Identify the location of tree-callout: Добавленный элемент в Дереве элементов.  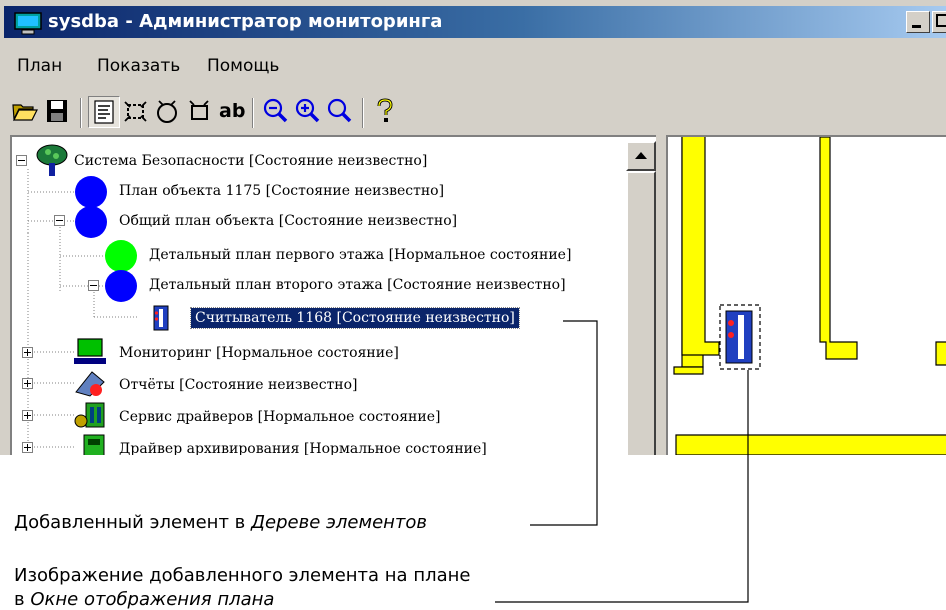
(220, 522).